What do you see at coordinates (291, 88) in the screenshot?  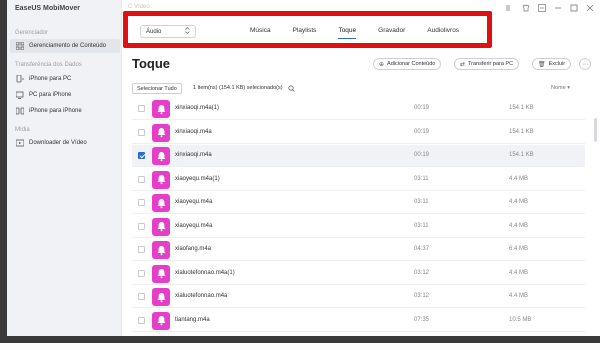 I see `search-icon` at bounding box center [291, 88].